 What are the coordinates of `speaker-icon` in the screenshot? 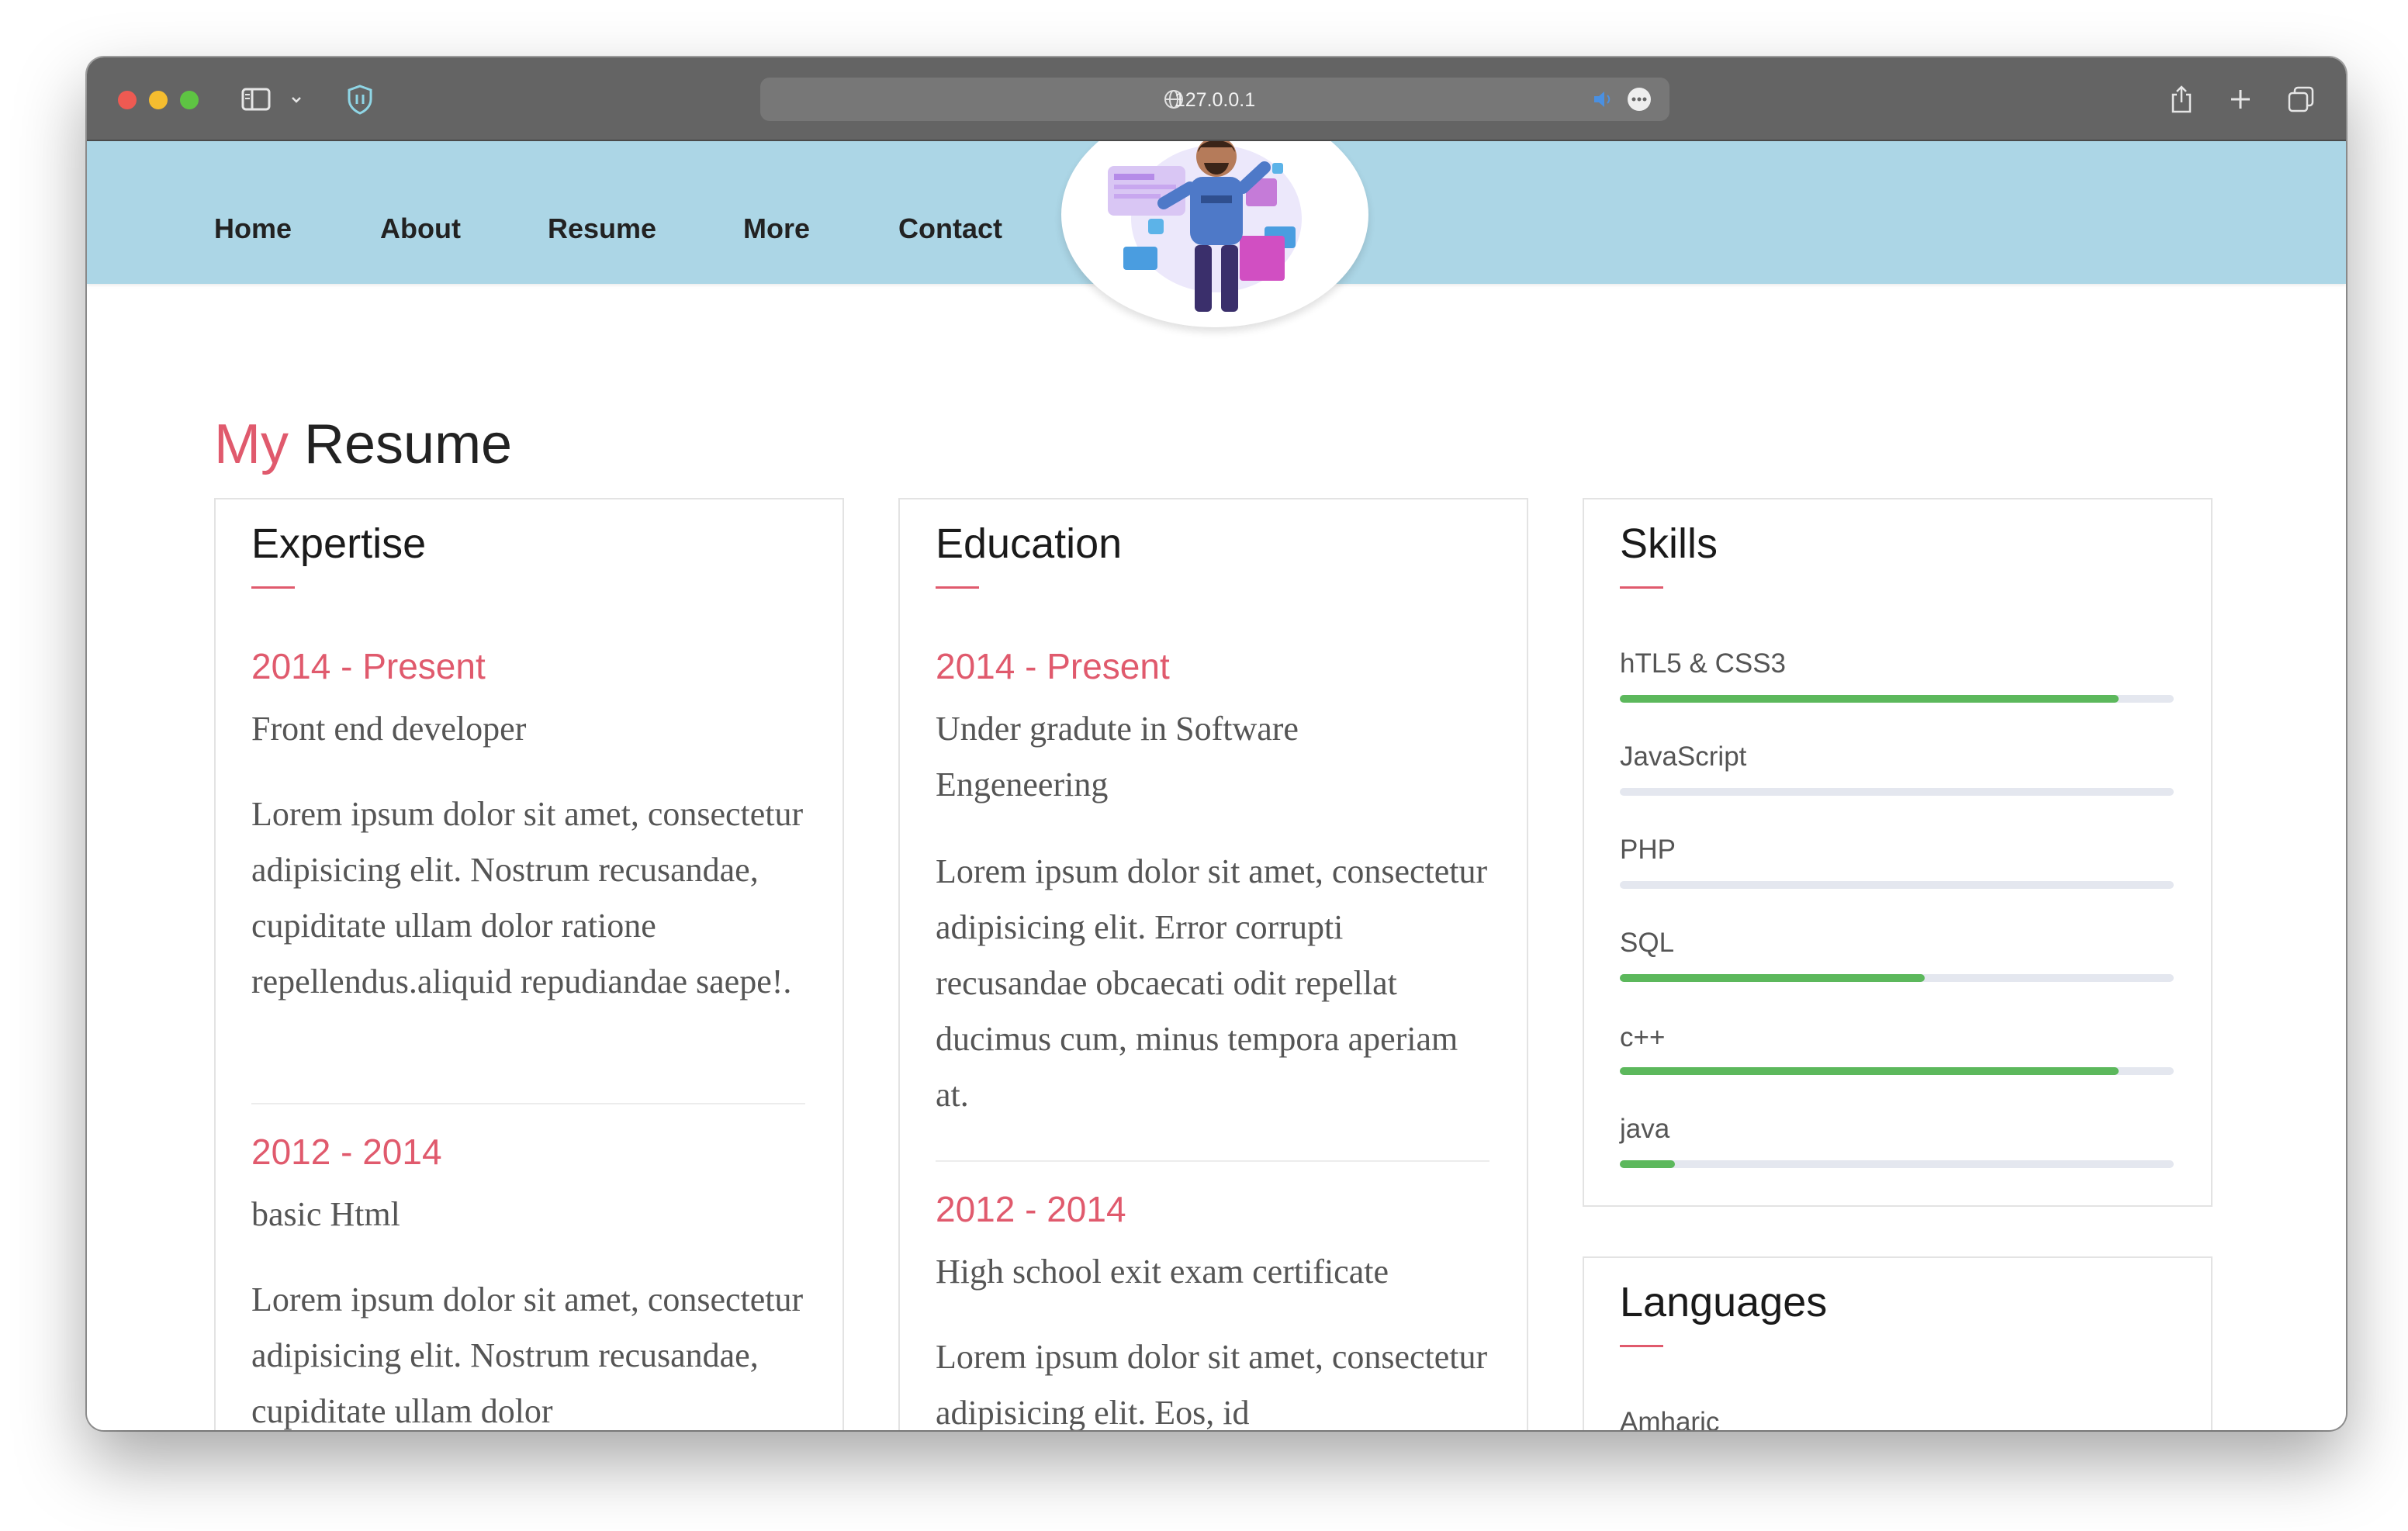 It's located at (1604, 101).